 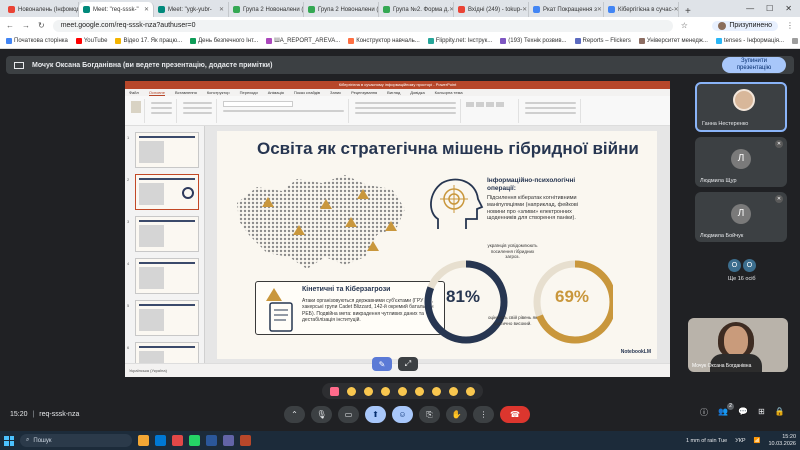 What do you see at coordinates (788, 8) in the screenshot?
I see `close-window-icon: ✕` at bounding box center [788, 8].